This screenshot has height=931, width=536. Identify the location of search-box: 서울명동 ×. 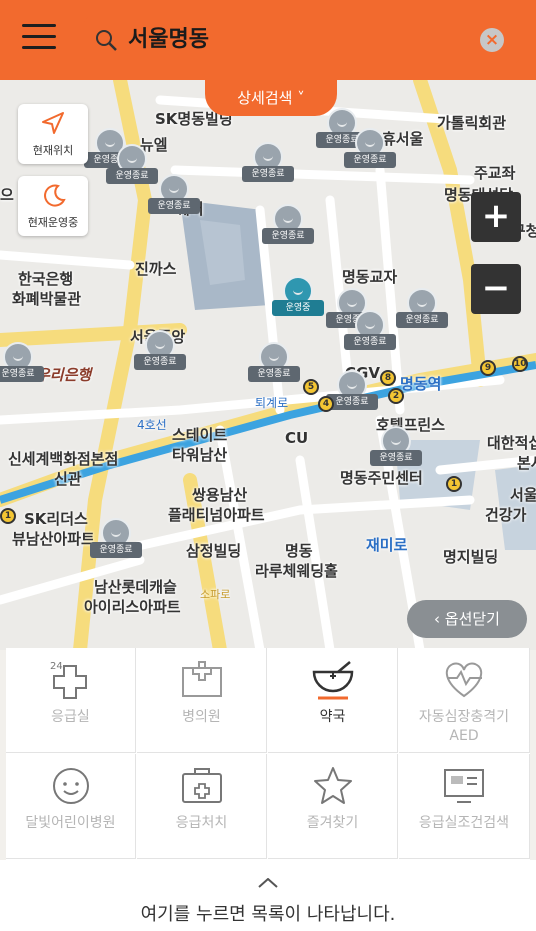
(302, 40).